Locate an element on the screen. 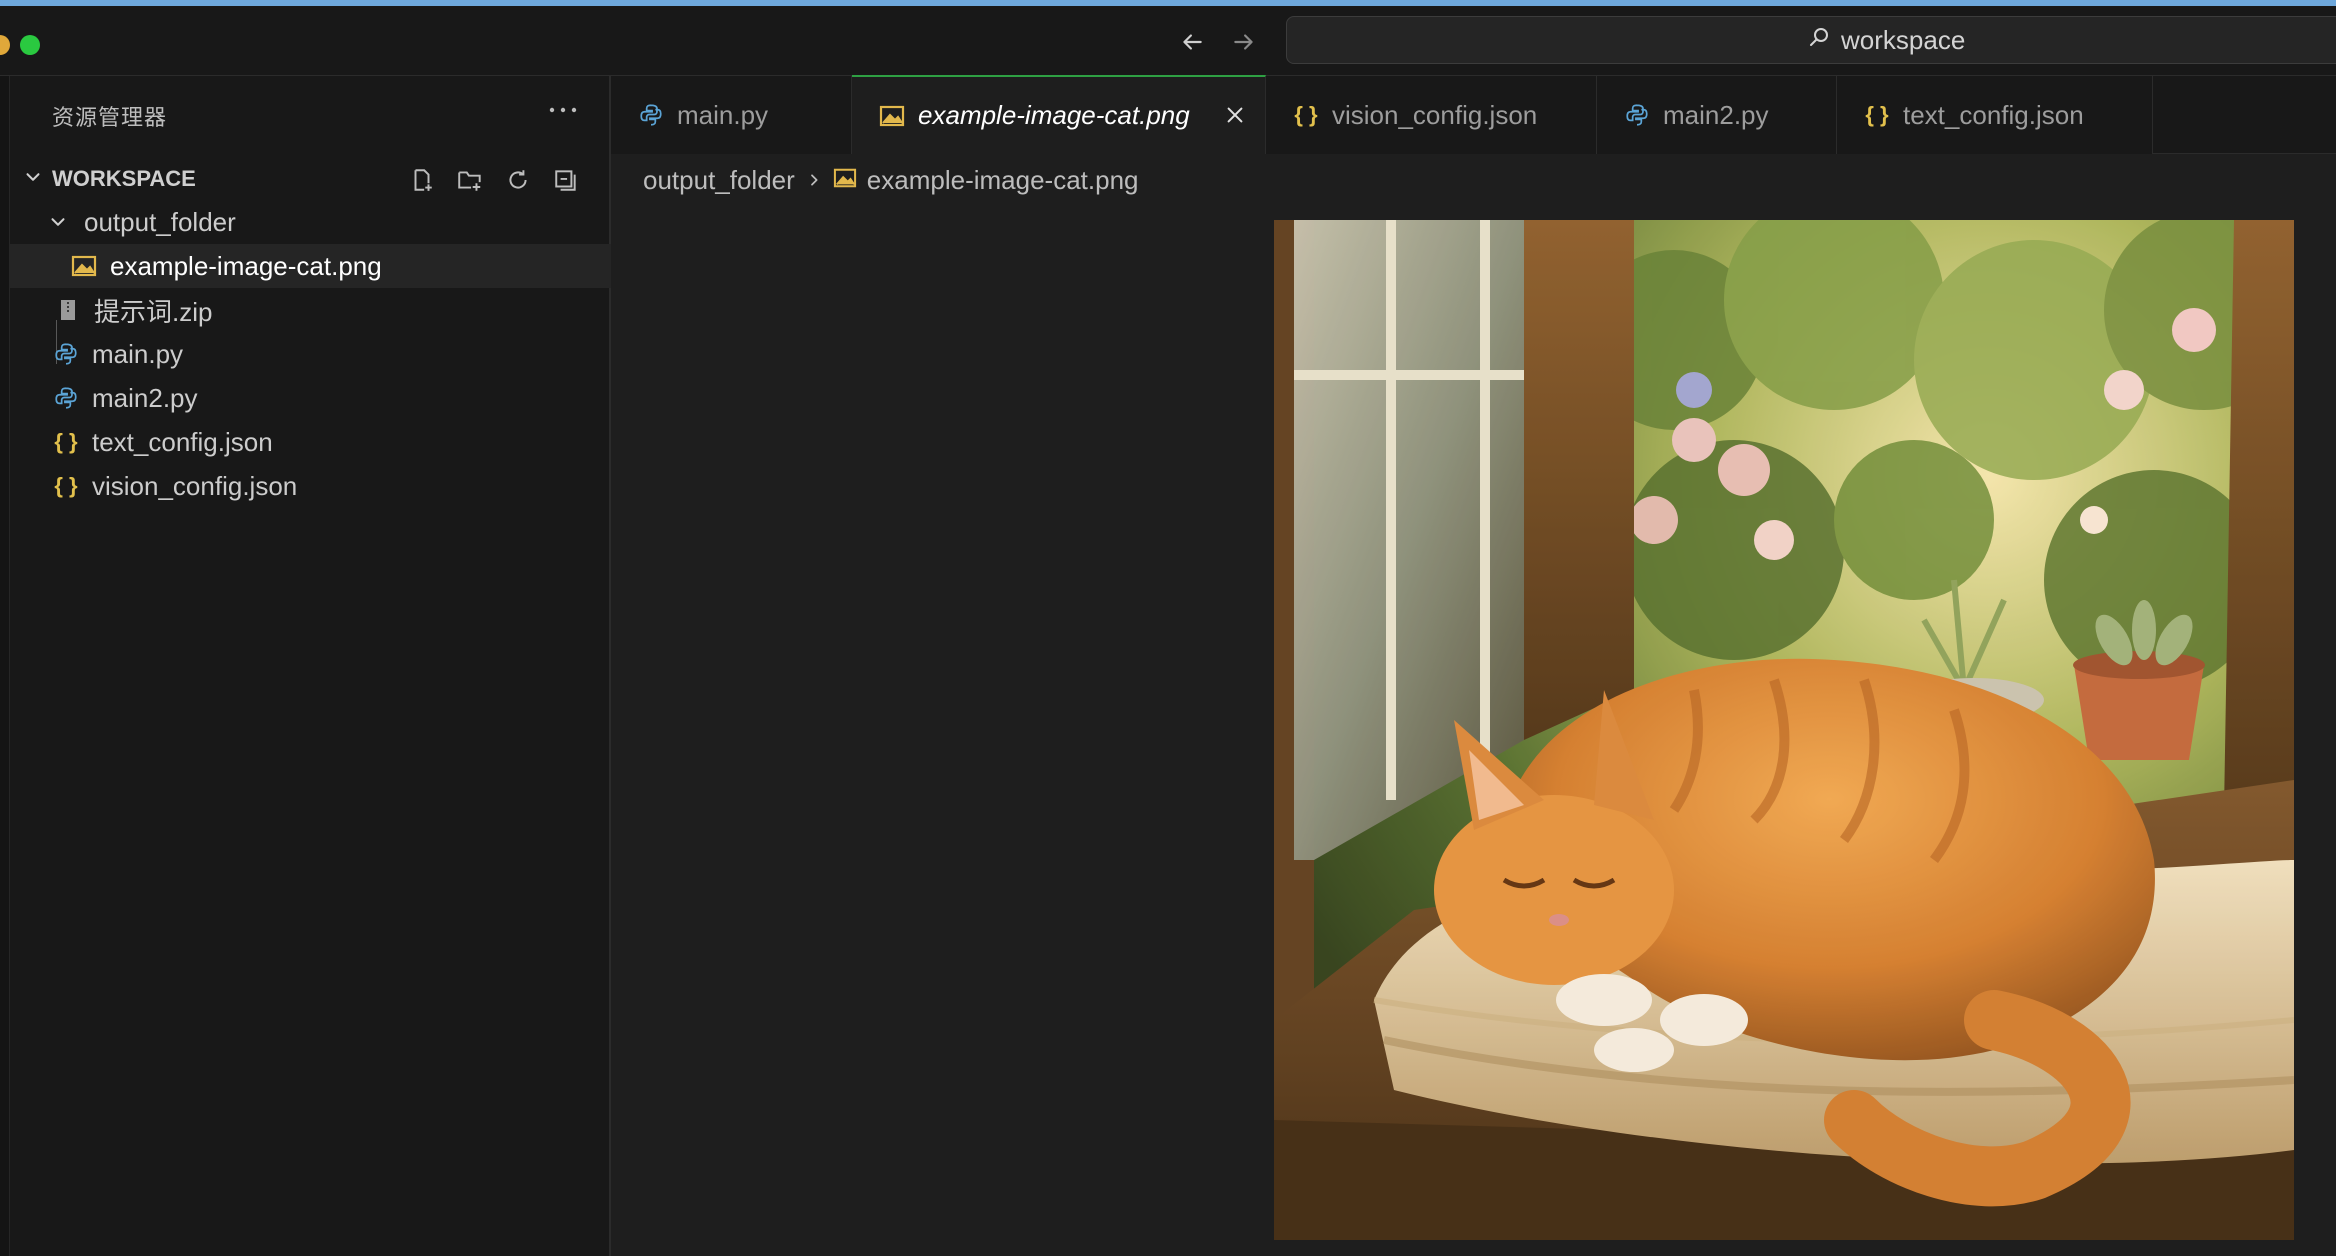 Image resolution: width=2336 pixels, height=1256 pixels. tree-file-example-image-cat: example-image-cat.png is located at coordinates (305, 266).